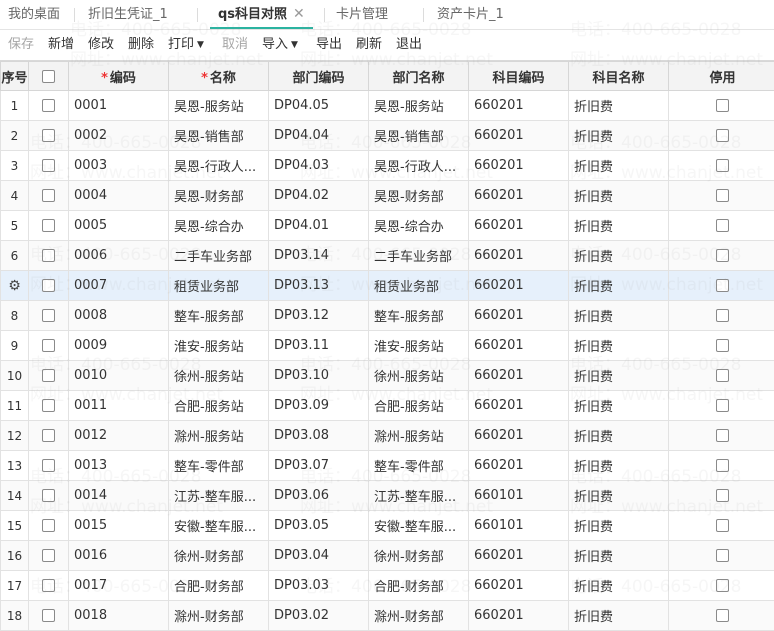  What do you see at coordinates (419, 466) in the screenshot?
I see `dept-name-cell: 整车-零件部` at bounding box center [419, 466].